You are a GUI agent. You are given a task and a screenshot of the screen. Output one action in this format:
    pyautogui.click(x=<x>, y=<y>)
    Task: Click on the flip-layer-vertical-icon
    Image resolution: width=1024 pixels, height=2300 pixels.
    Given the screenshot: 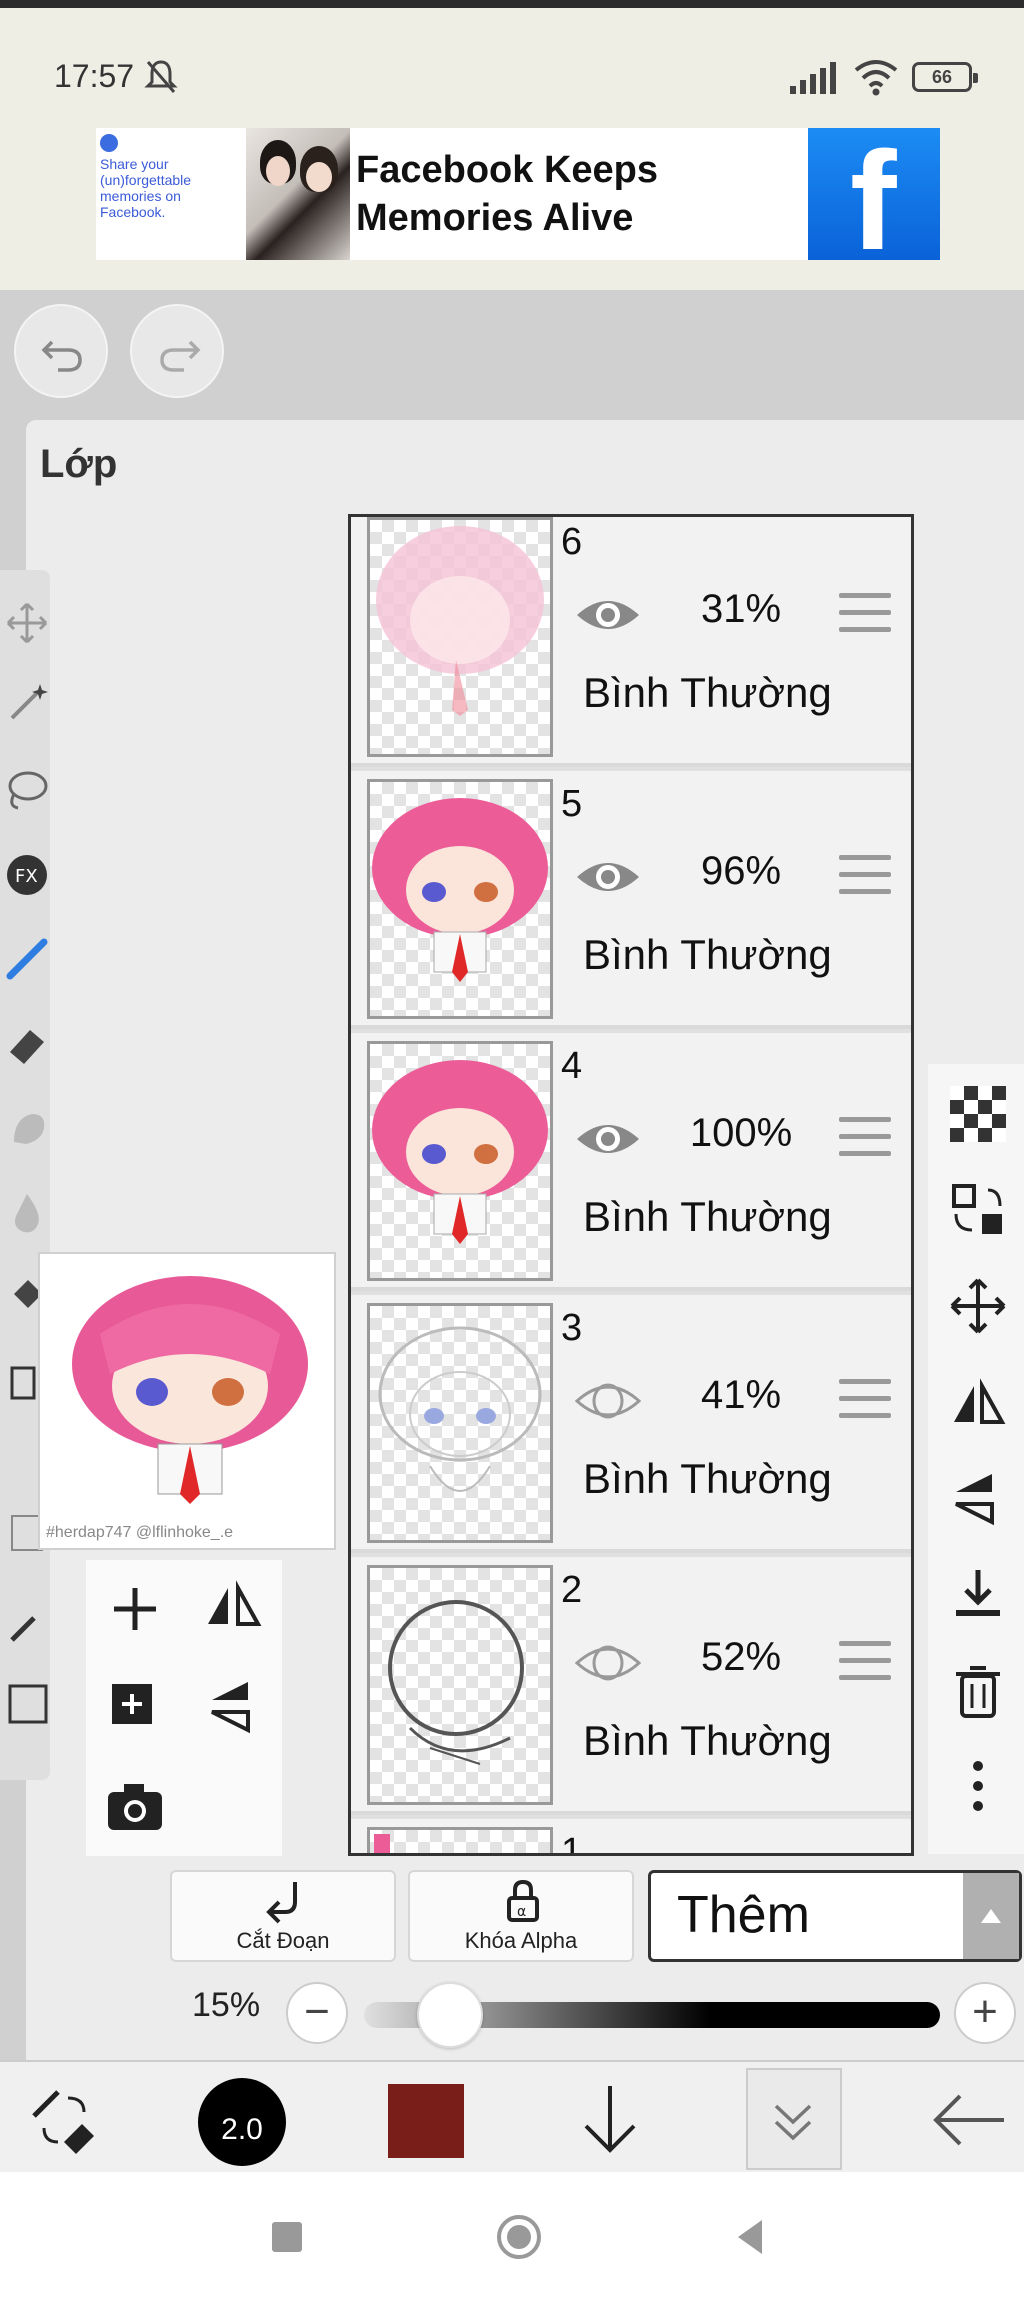 What is the action you would take?
    pyautogui.click(x=978, y=1498)
    